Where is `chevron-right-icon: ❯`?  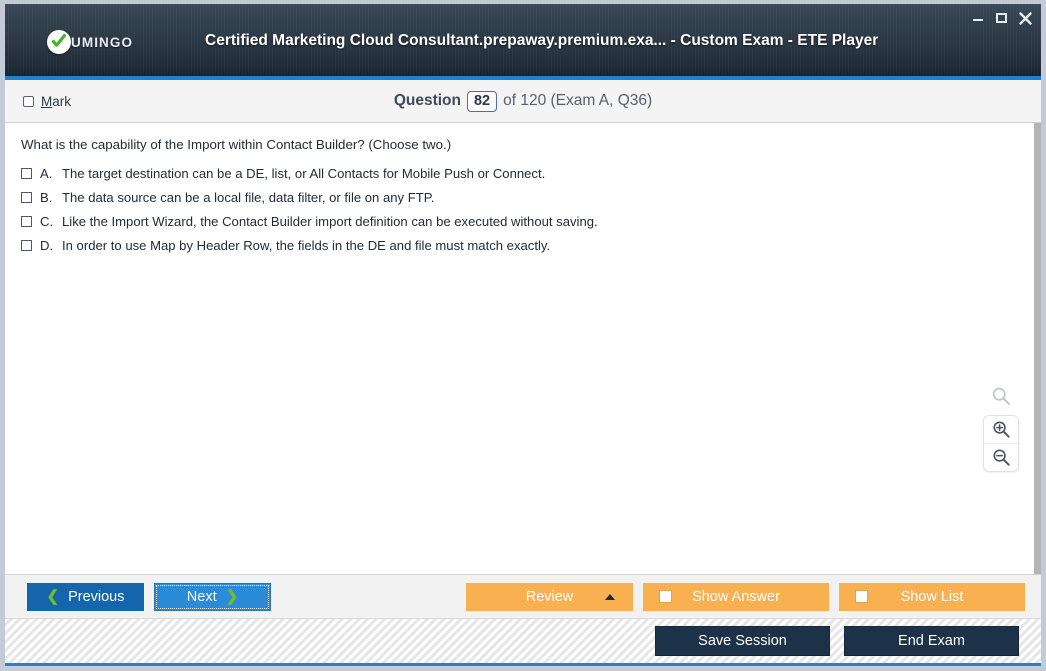 chevron-right-icon: ❯ is located at coordinates (232, 596).